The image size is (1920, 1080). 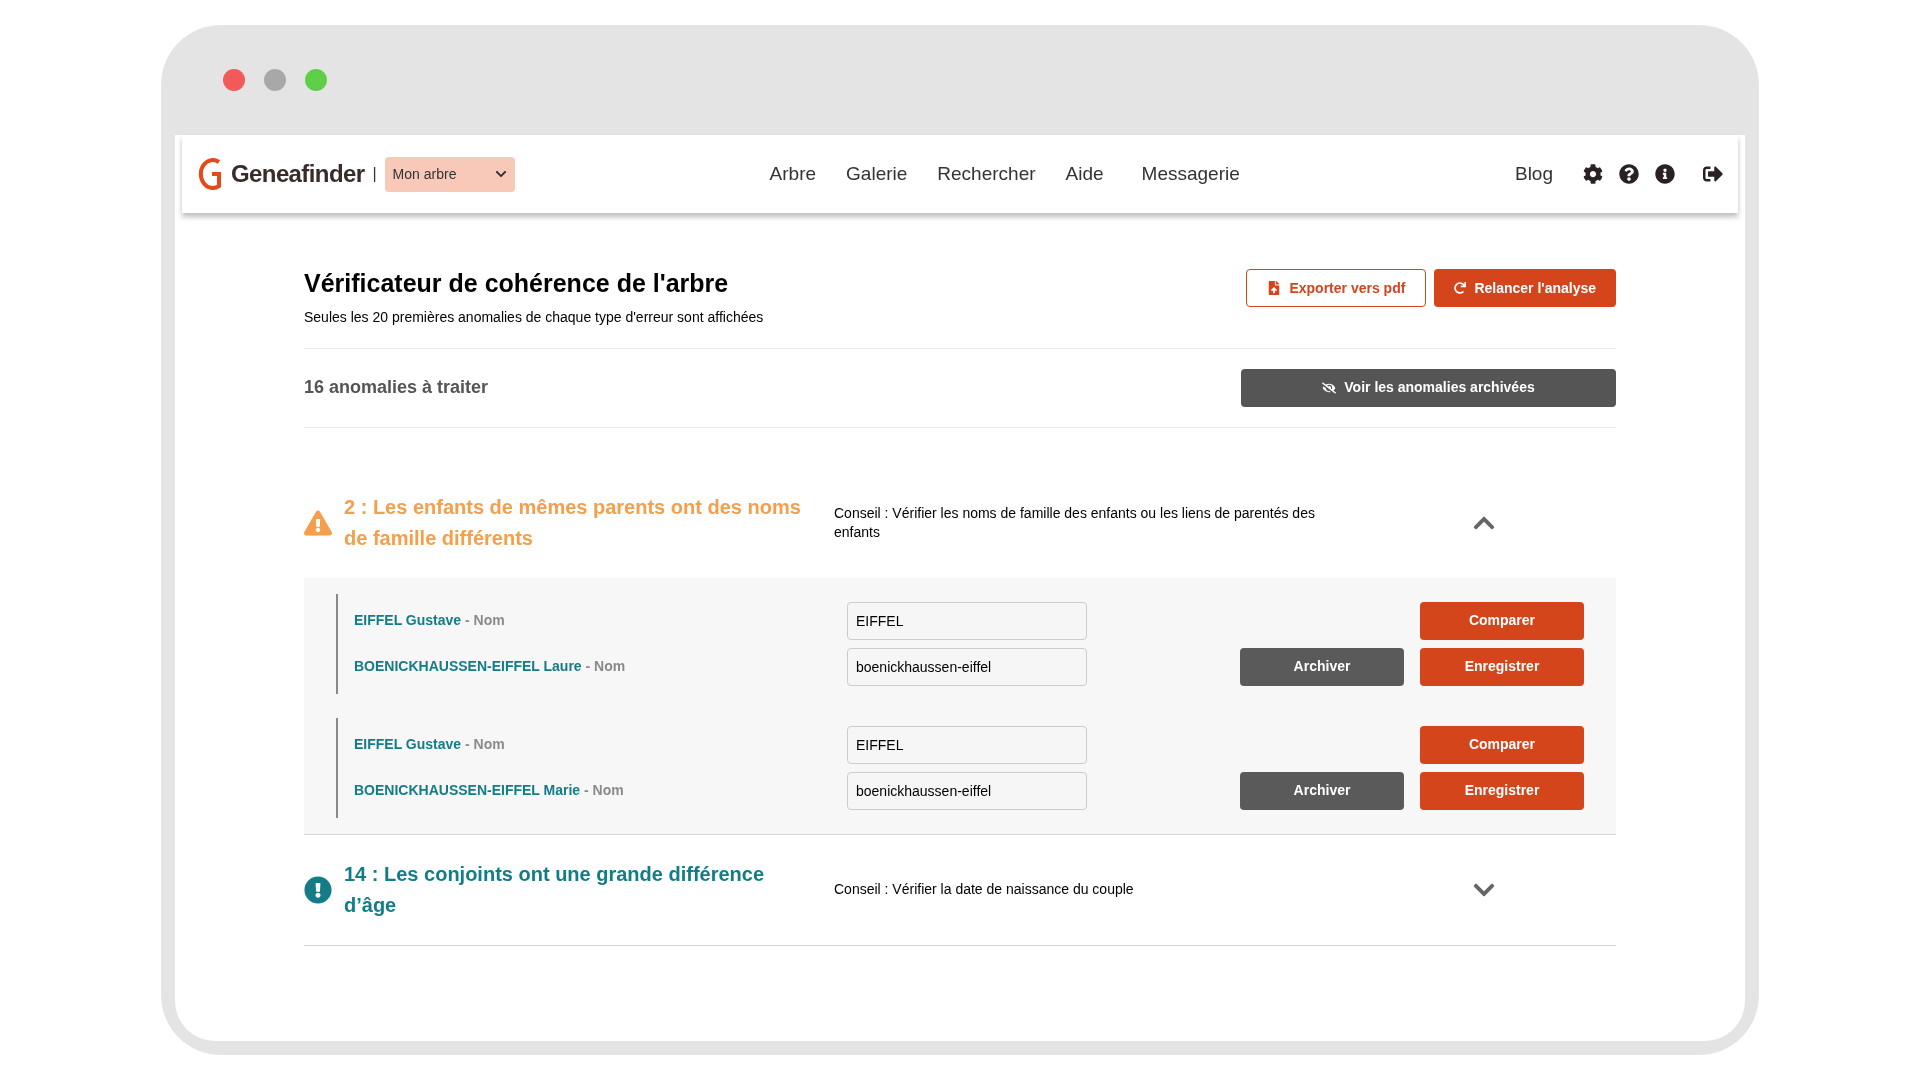 I want to click on refresh-icon, so click(x=1460, y=288).